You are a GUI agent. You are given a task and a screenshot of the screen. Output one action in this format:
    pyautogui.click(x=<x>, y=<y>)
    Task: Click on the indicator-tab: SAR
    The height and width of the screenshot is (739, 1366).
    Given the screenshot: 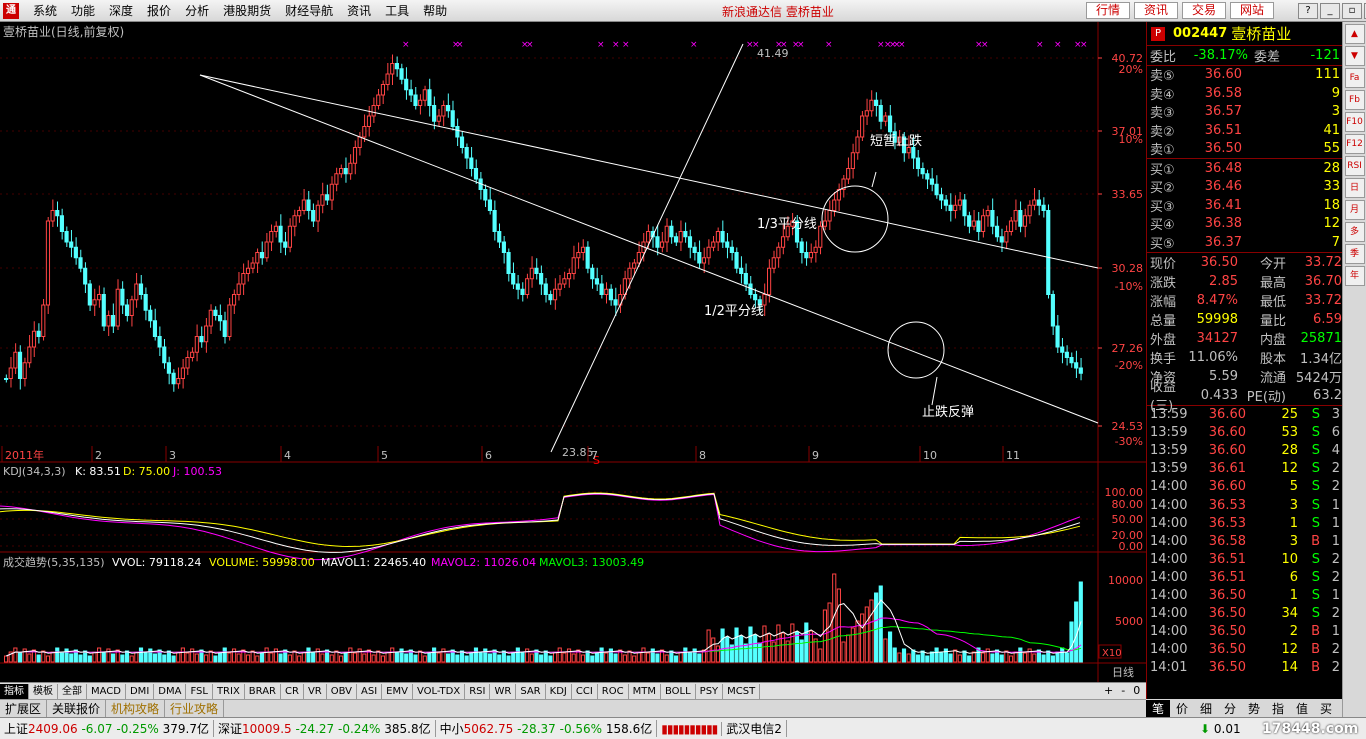 What is the action you would take?
    pyautogui.click(x=531, y=691)
    